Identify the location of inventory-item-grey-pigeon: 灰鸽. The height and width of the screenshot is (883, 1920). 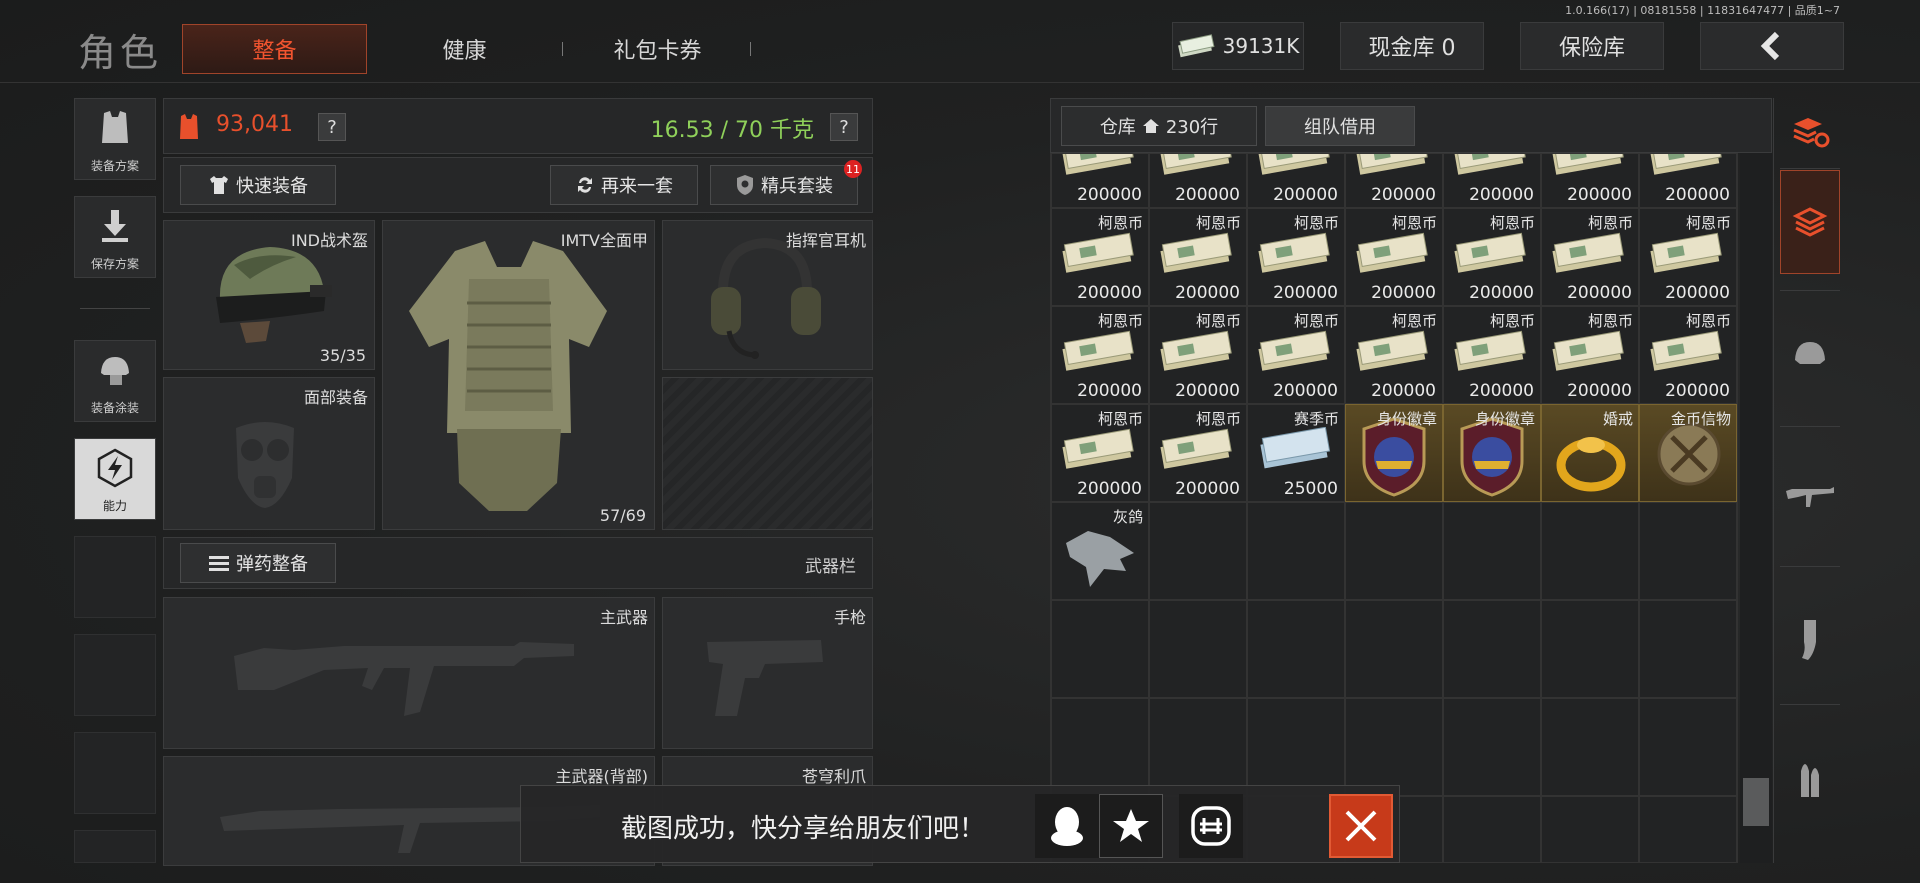
(1100, 551).